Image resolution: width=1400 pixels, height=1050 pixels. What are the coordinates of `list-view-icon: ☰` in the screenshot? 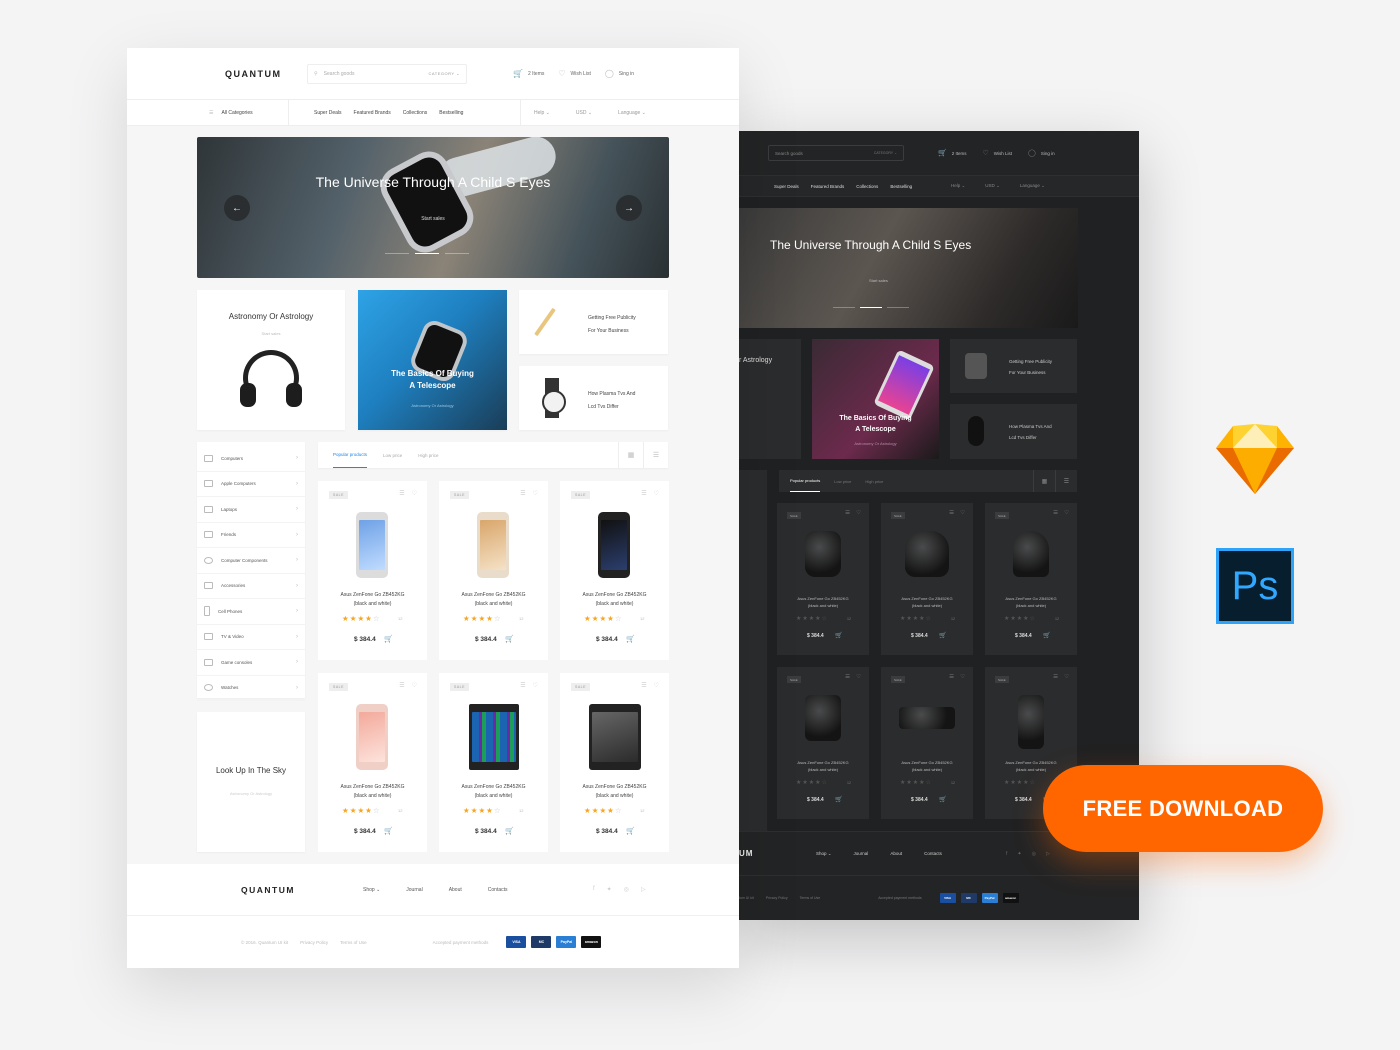 It's located at (655, 455).